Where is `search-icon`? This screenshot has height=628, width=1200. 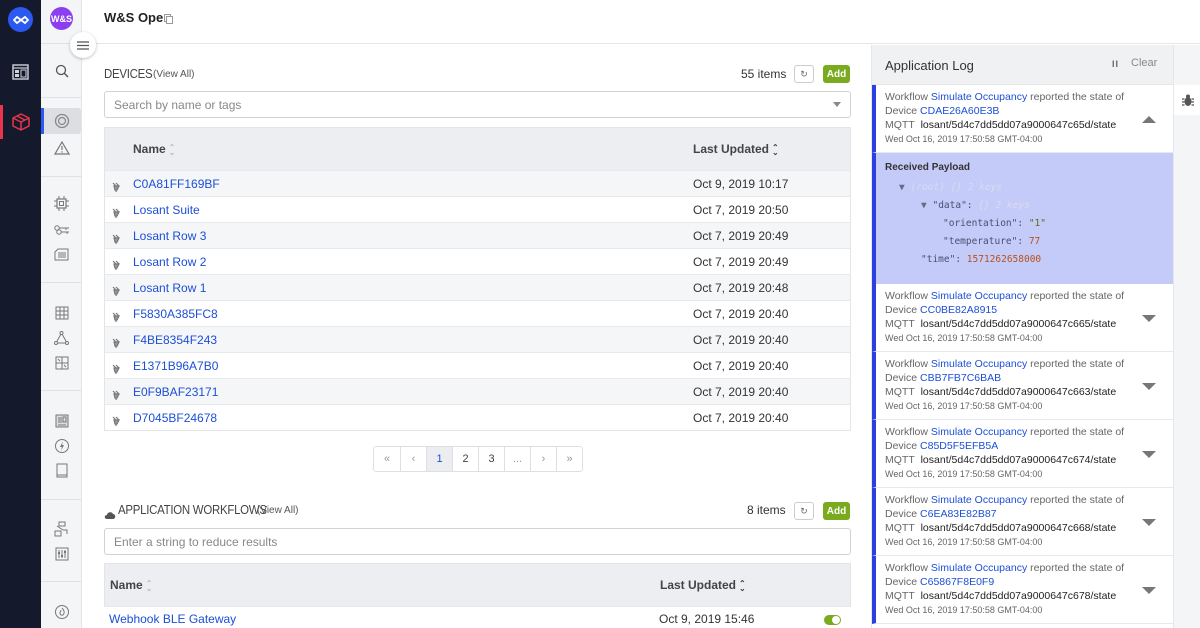 search-icon is located at coordinates (61, 70).